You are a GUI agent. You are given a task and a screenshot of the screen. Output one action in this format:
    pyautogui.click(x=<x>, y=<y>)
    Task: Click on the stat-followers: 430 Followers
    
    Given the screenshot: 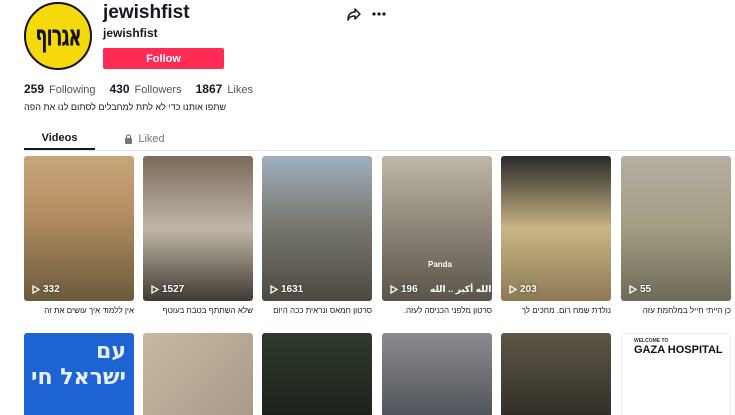 What is the action you would take?
    pyautogui.click(x=146, y=89)
    